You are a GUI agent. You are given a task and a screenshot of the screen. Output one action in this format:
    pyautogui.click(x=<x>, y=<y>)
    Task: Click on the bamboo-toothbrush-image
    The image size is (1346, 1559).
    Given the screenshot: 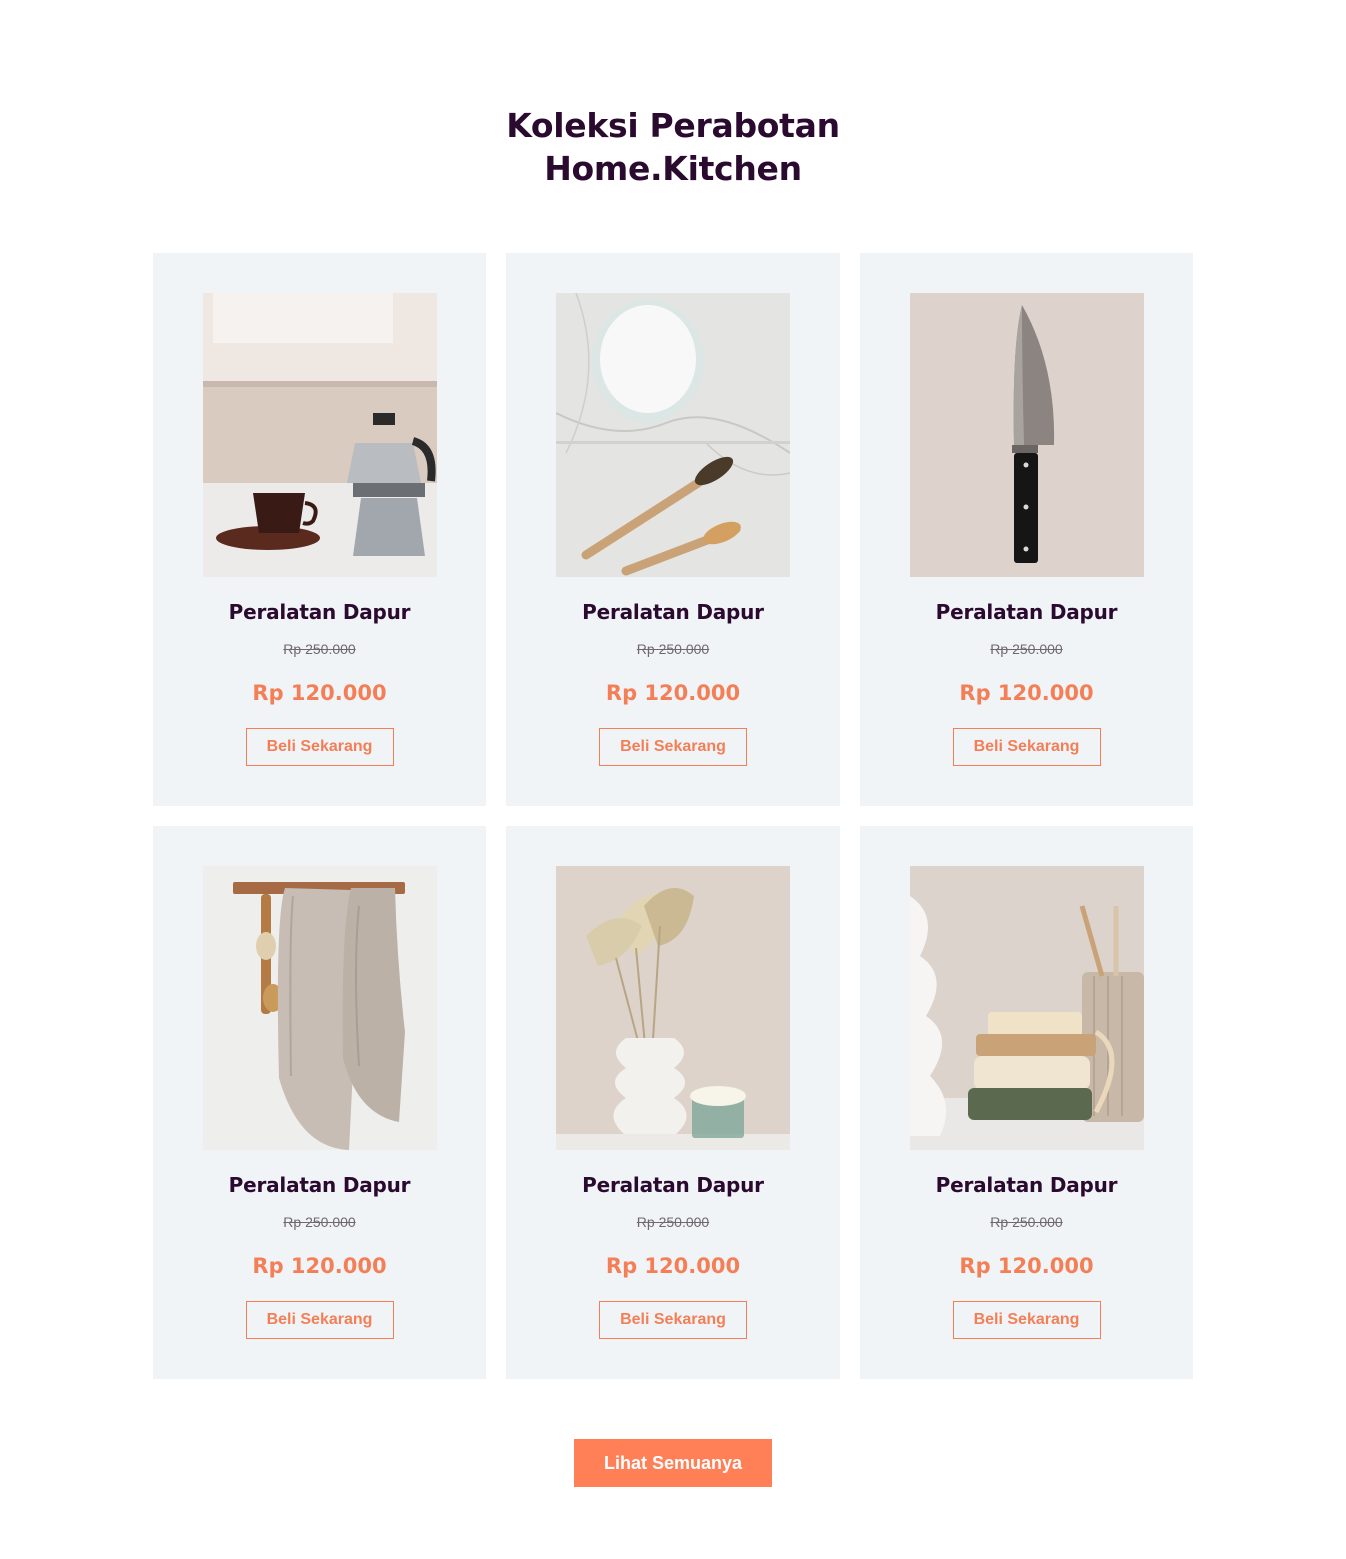 What is the action you would take?
    pyautogui.click(x=673, y=435)
    